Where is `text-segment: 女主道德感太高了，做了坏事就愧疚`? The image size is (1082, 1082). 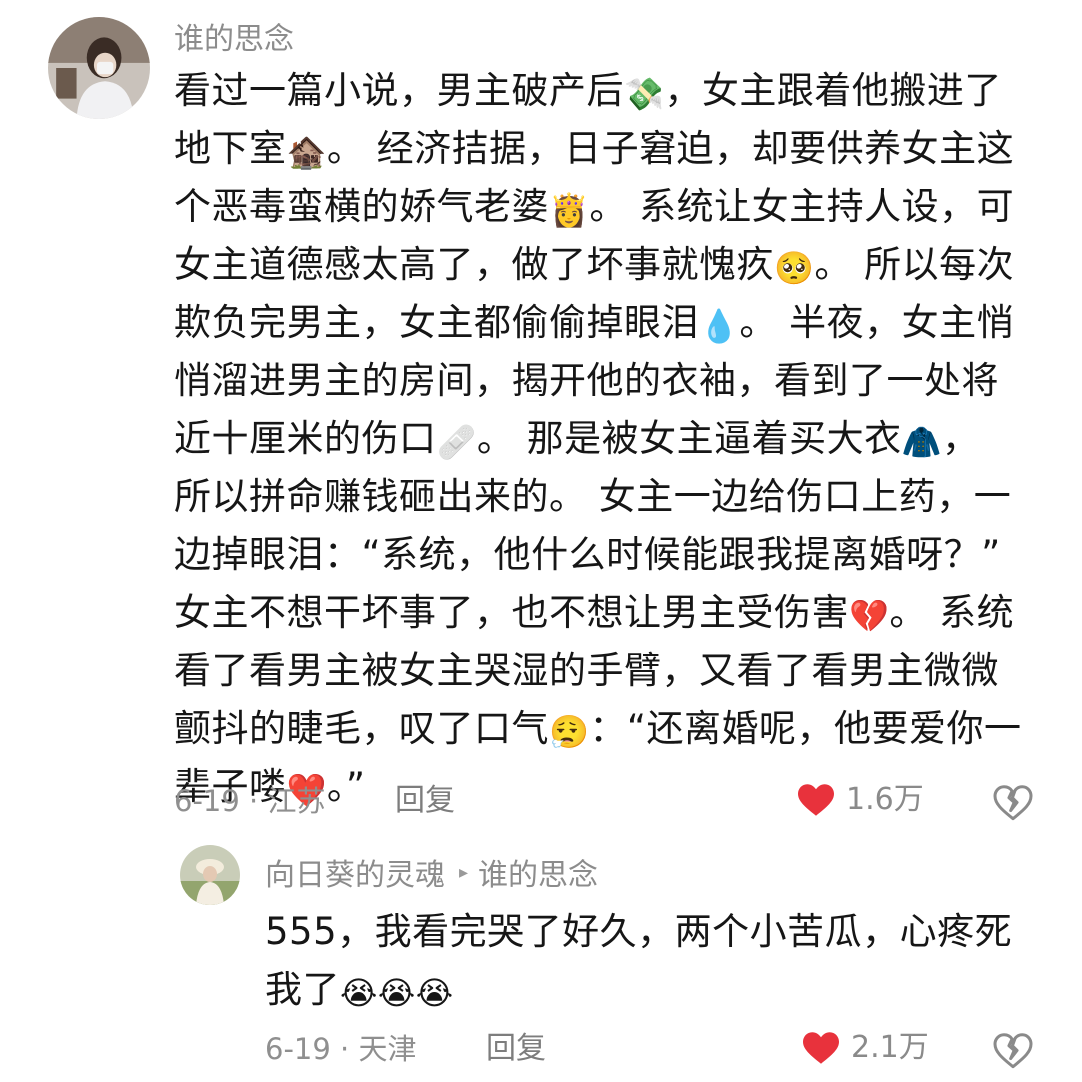 text-segment: 女主道德感太高了，做了坏事就愧疚 is located at coordinates (474, 264).